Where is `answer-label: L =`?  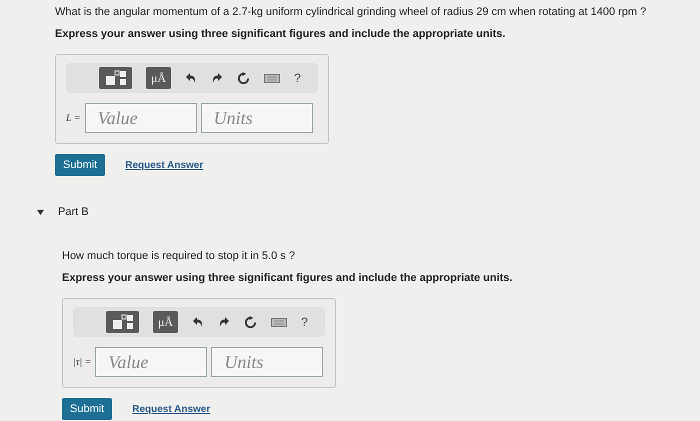
answer-label: L = is located at coordinates (73, 118).